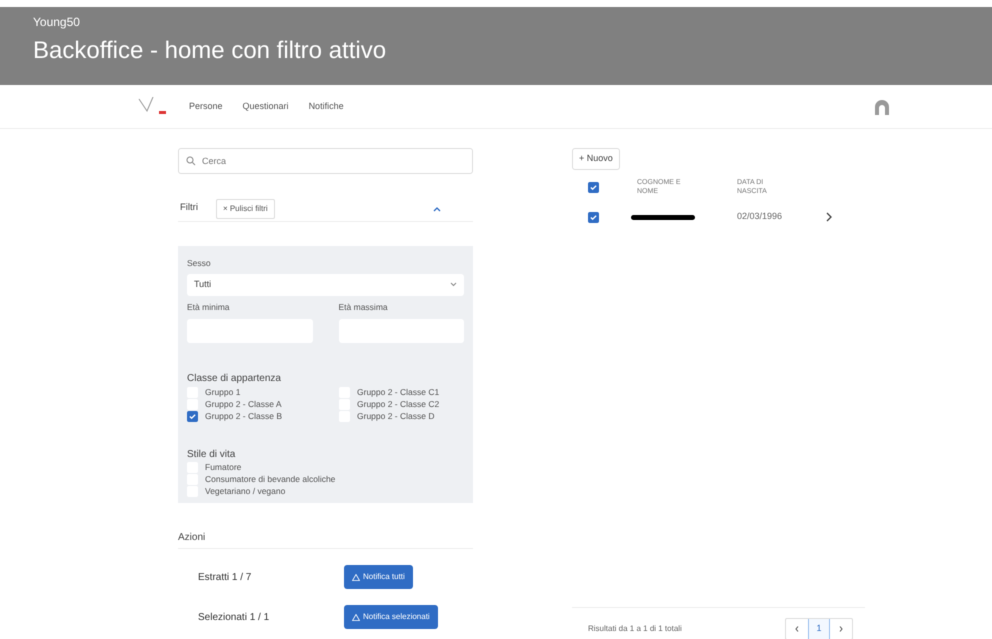 This screenshot has width=992, height=639. I want to click on search-field: Cerca, so click(325, 161).